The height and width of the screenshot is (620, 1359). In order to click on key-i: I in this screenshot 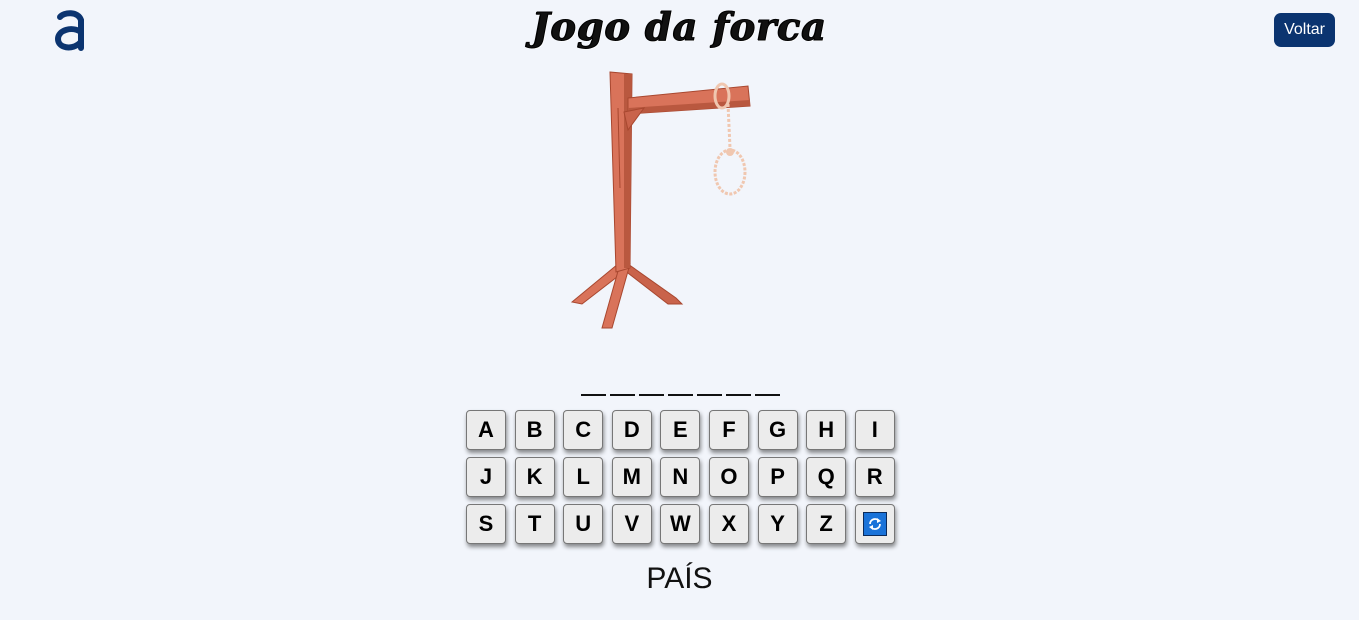, I will do `click(874, 430)`.